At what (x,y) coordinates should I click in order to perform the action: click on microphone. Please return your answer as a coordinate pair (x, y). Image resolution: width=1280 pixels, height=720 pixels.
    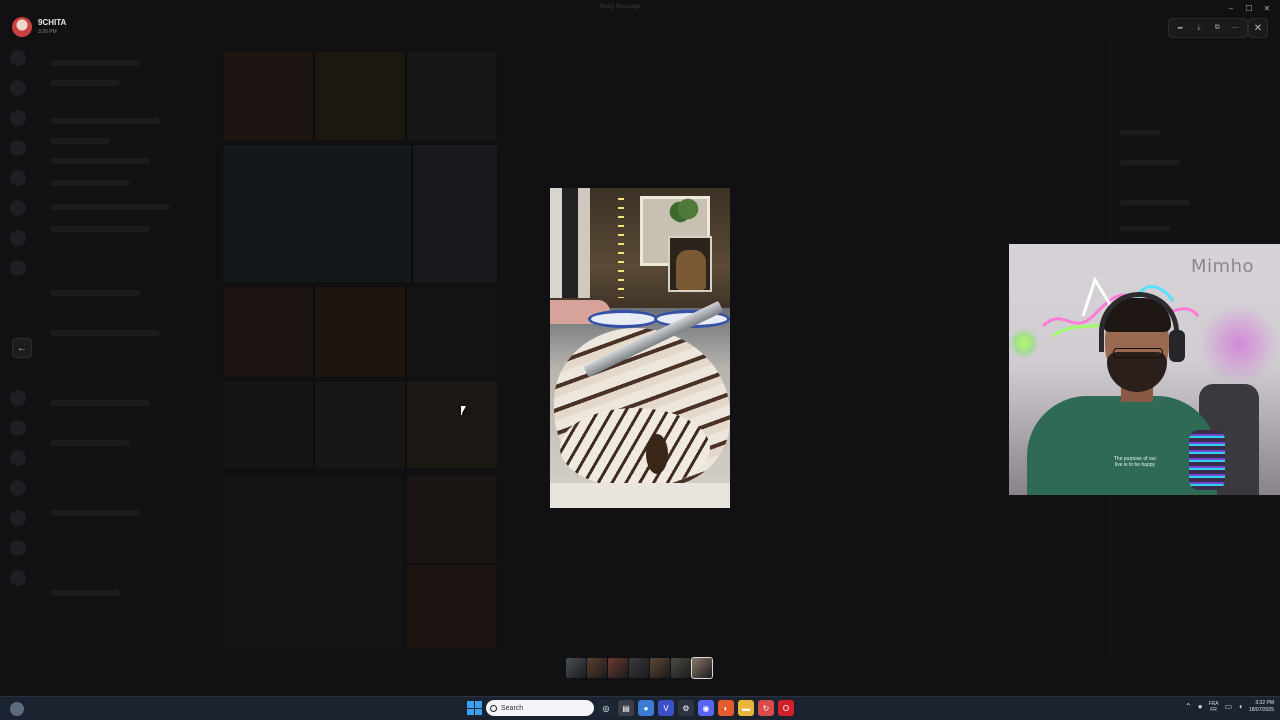
    Looking at the image, I should click on (1207, 460).